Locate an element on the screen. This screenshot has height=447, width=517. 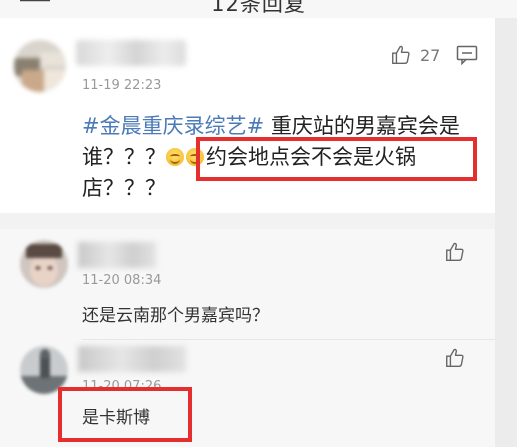
top-bar: 12条回复 is located at coordinates (258, 9).